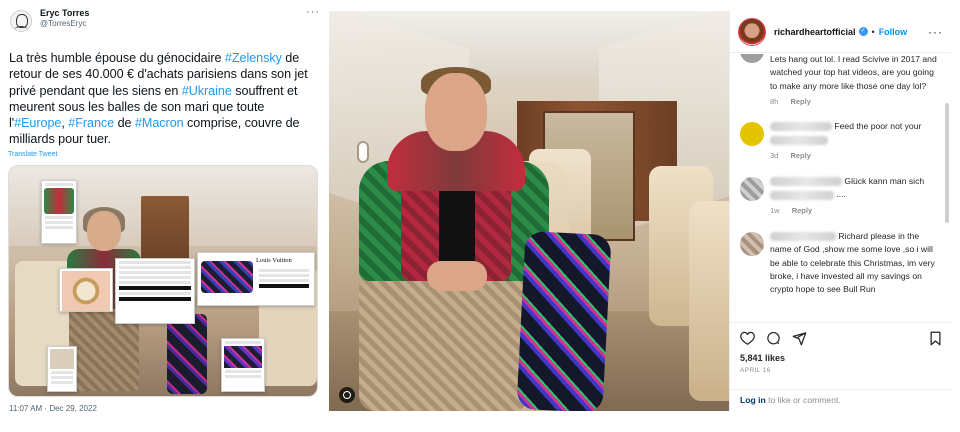 The width and height of the screenshot is (960, 432). I want to click on comment-meta: 3d Reply, so click(854, 155).